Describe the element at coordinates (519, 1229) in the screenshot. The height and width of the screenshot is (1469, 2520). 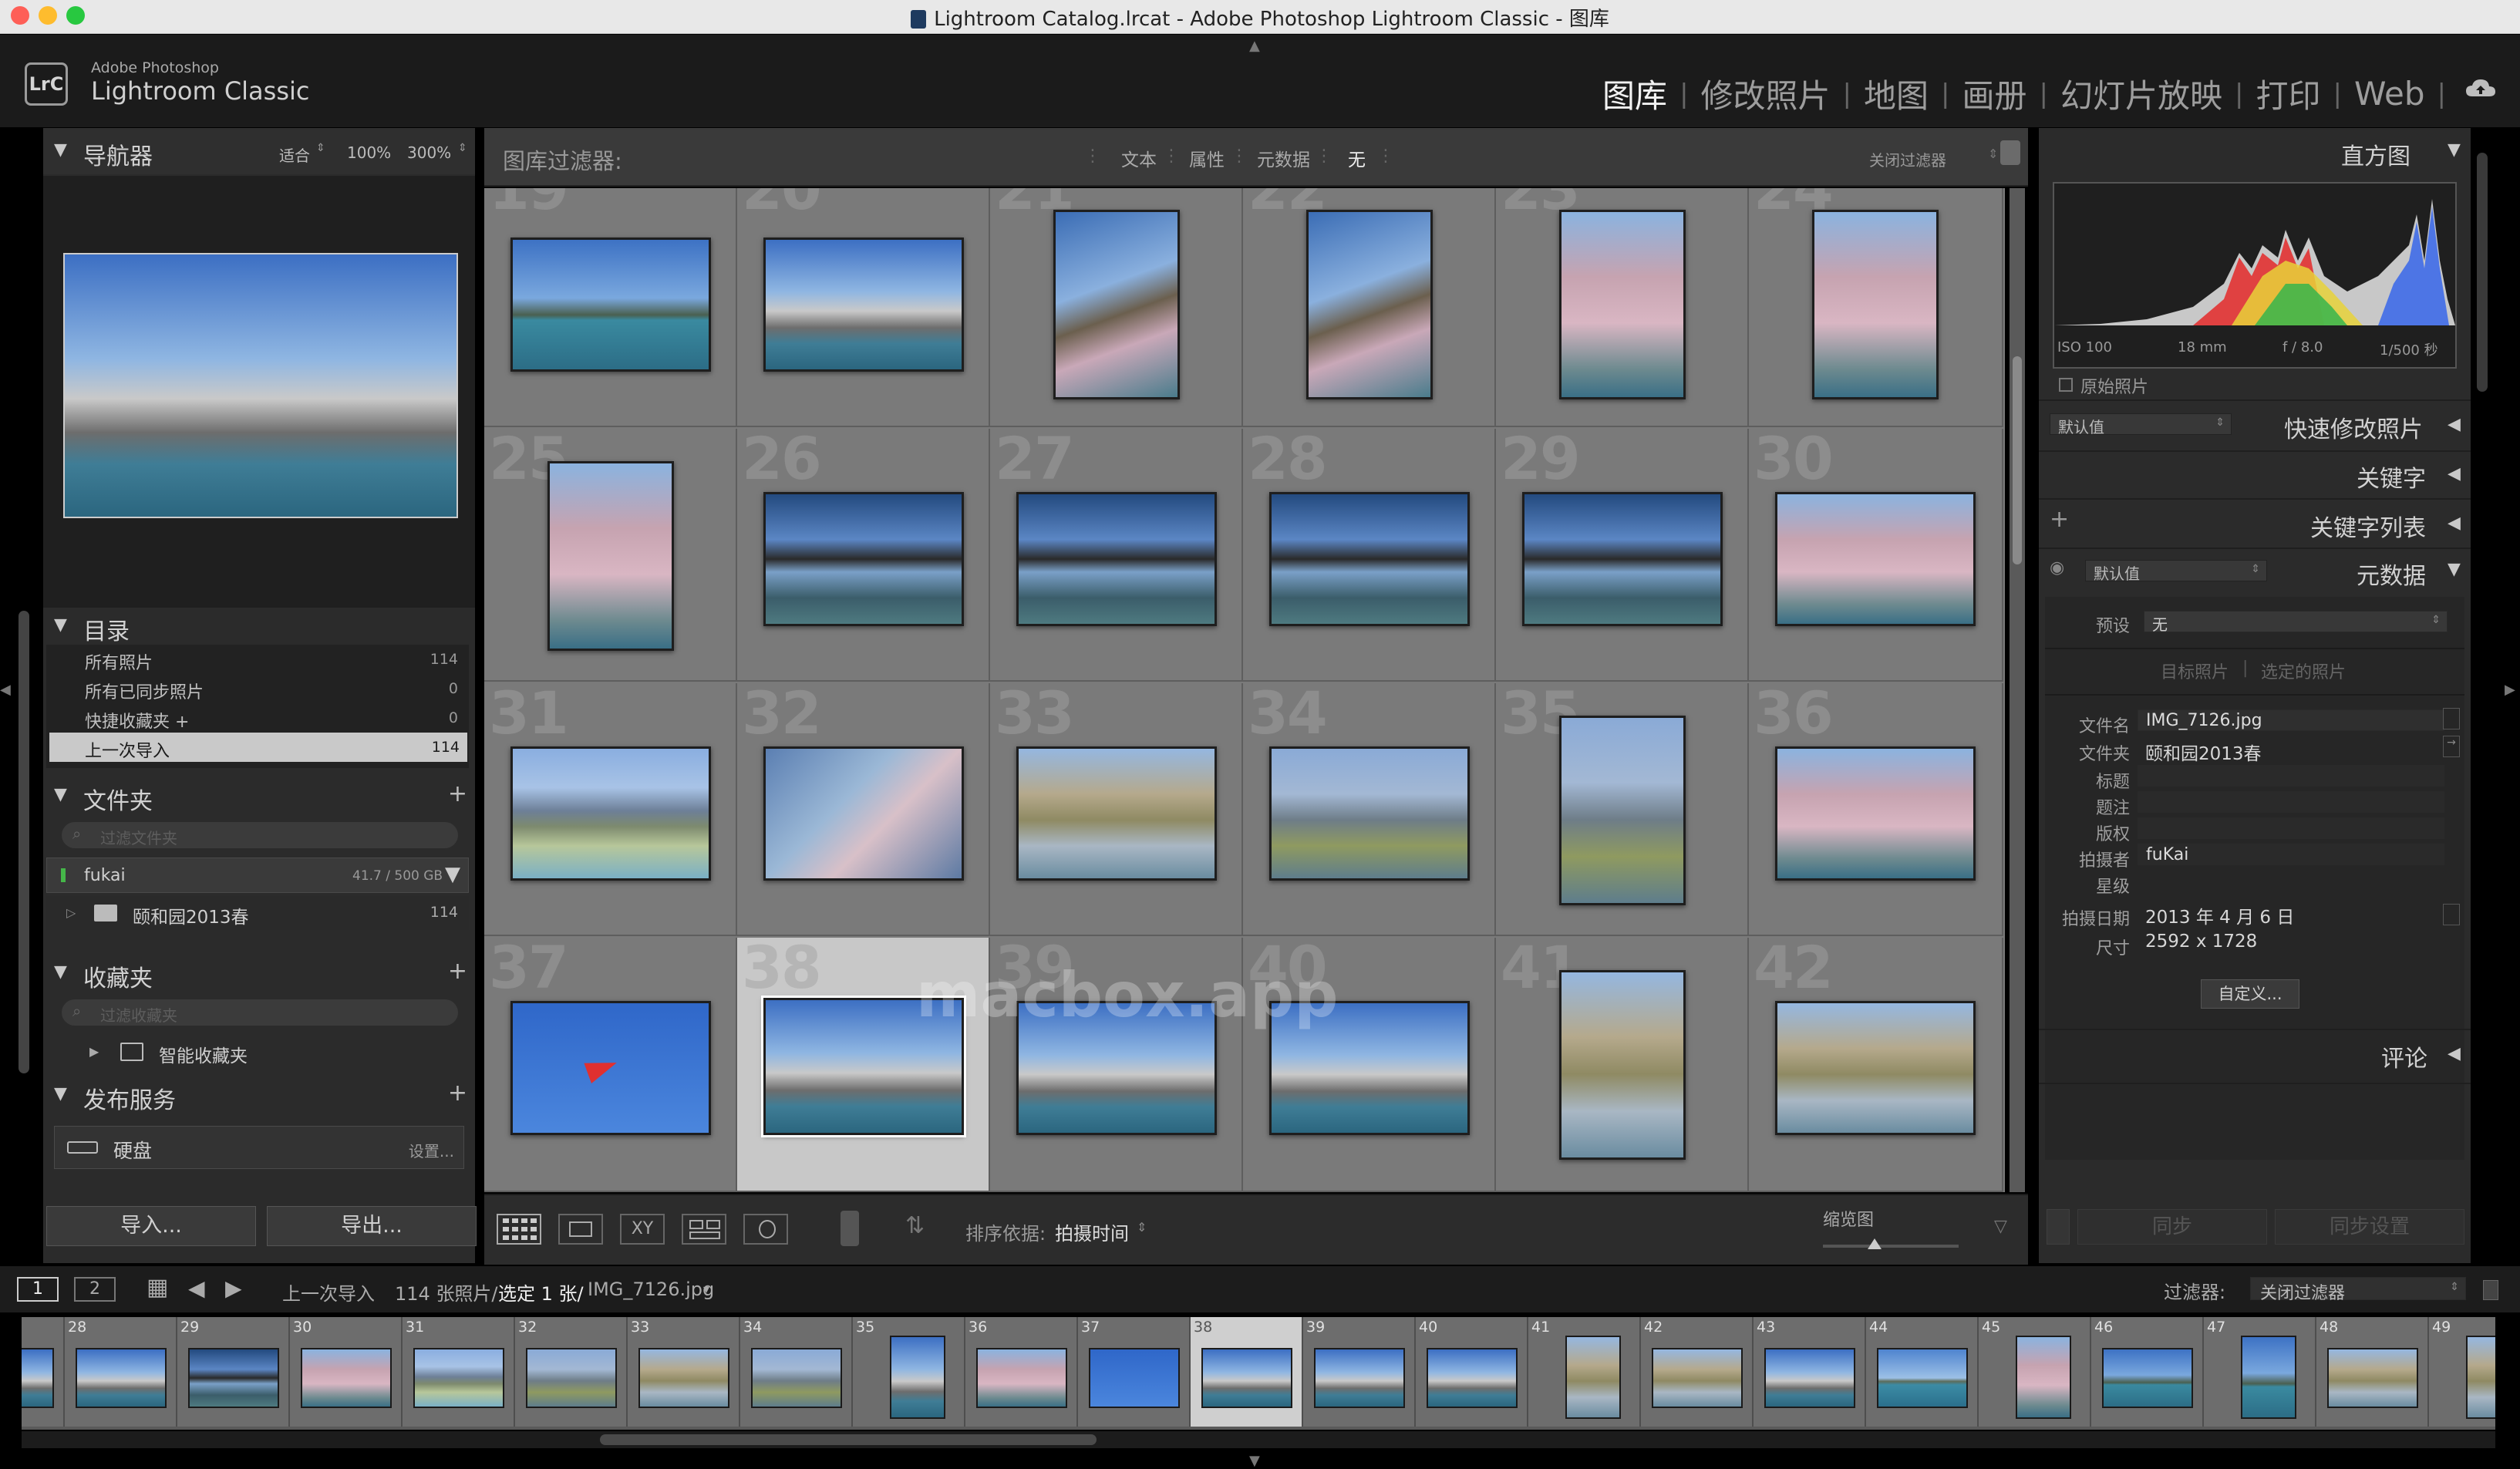
I see `grid-view-button` at that location.